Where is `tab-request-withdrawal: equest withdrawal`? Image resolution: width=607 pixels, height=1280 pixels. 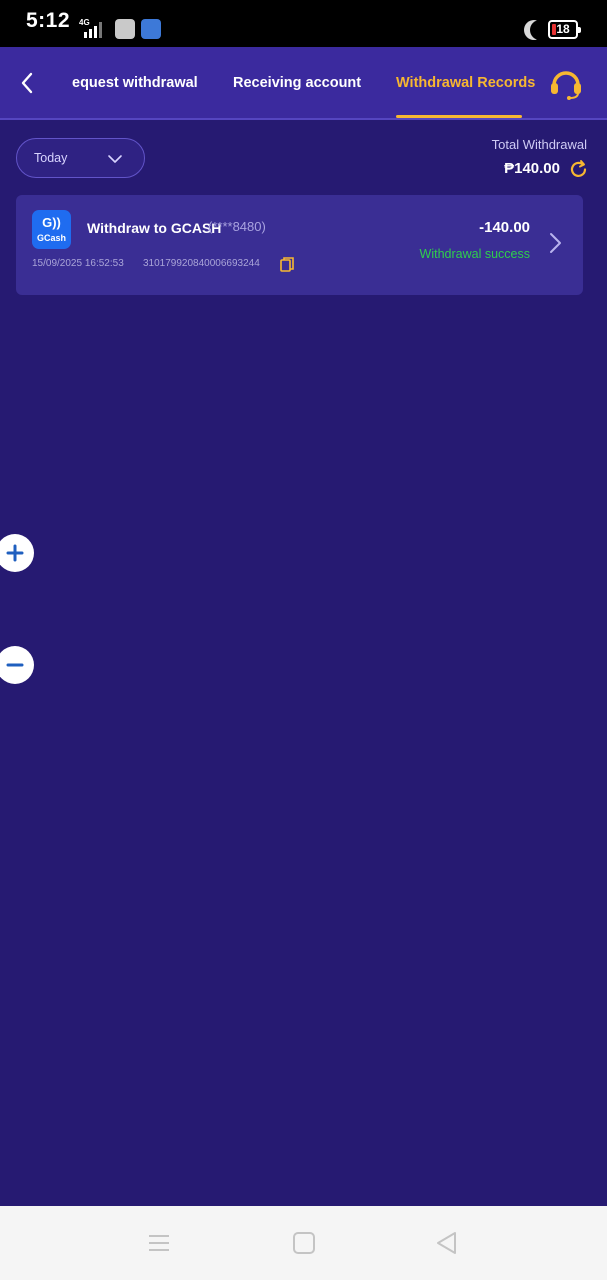
tab-request-withdrawal: equest withdrawal is located at coordinates (135, 83).